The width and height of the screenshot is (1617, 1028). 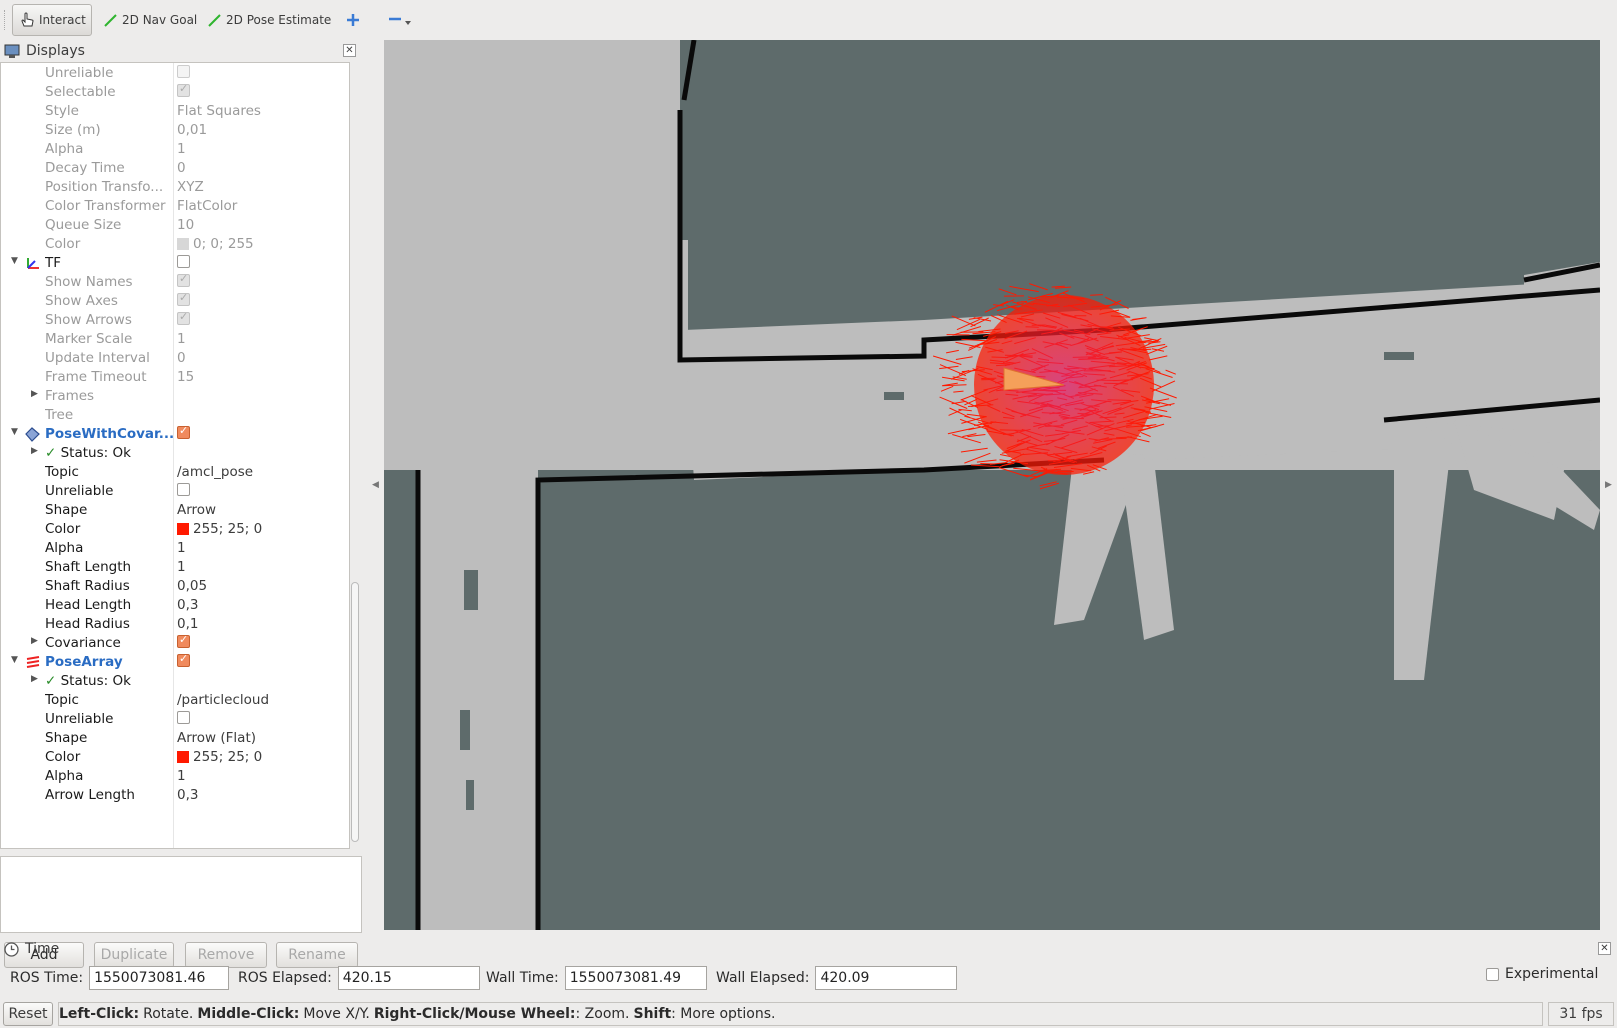 I want to click on tree-row: Color Transformer FlatColor, so click(x=174, y=206).